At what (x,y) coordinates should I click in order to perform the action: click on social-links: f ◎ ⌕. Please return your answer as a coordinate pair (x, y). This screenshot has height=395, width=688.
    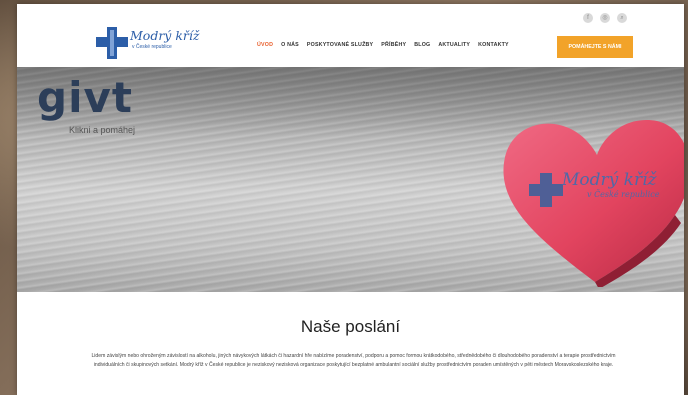
    Looking at the image, I should click on (605, 18).